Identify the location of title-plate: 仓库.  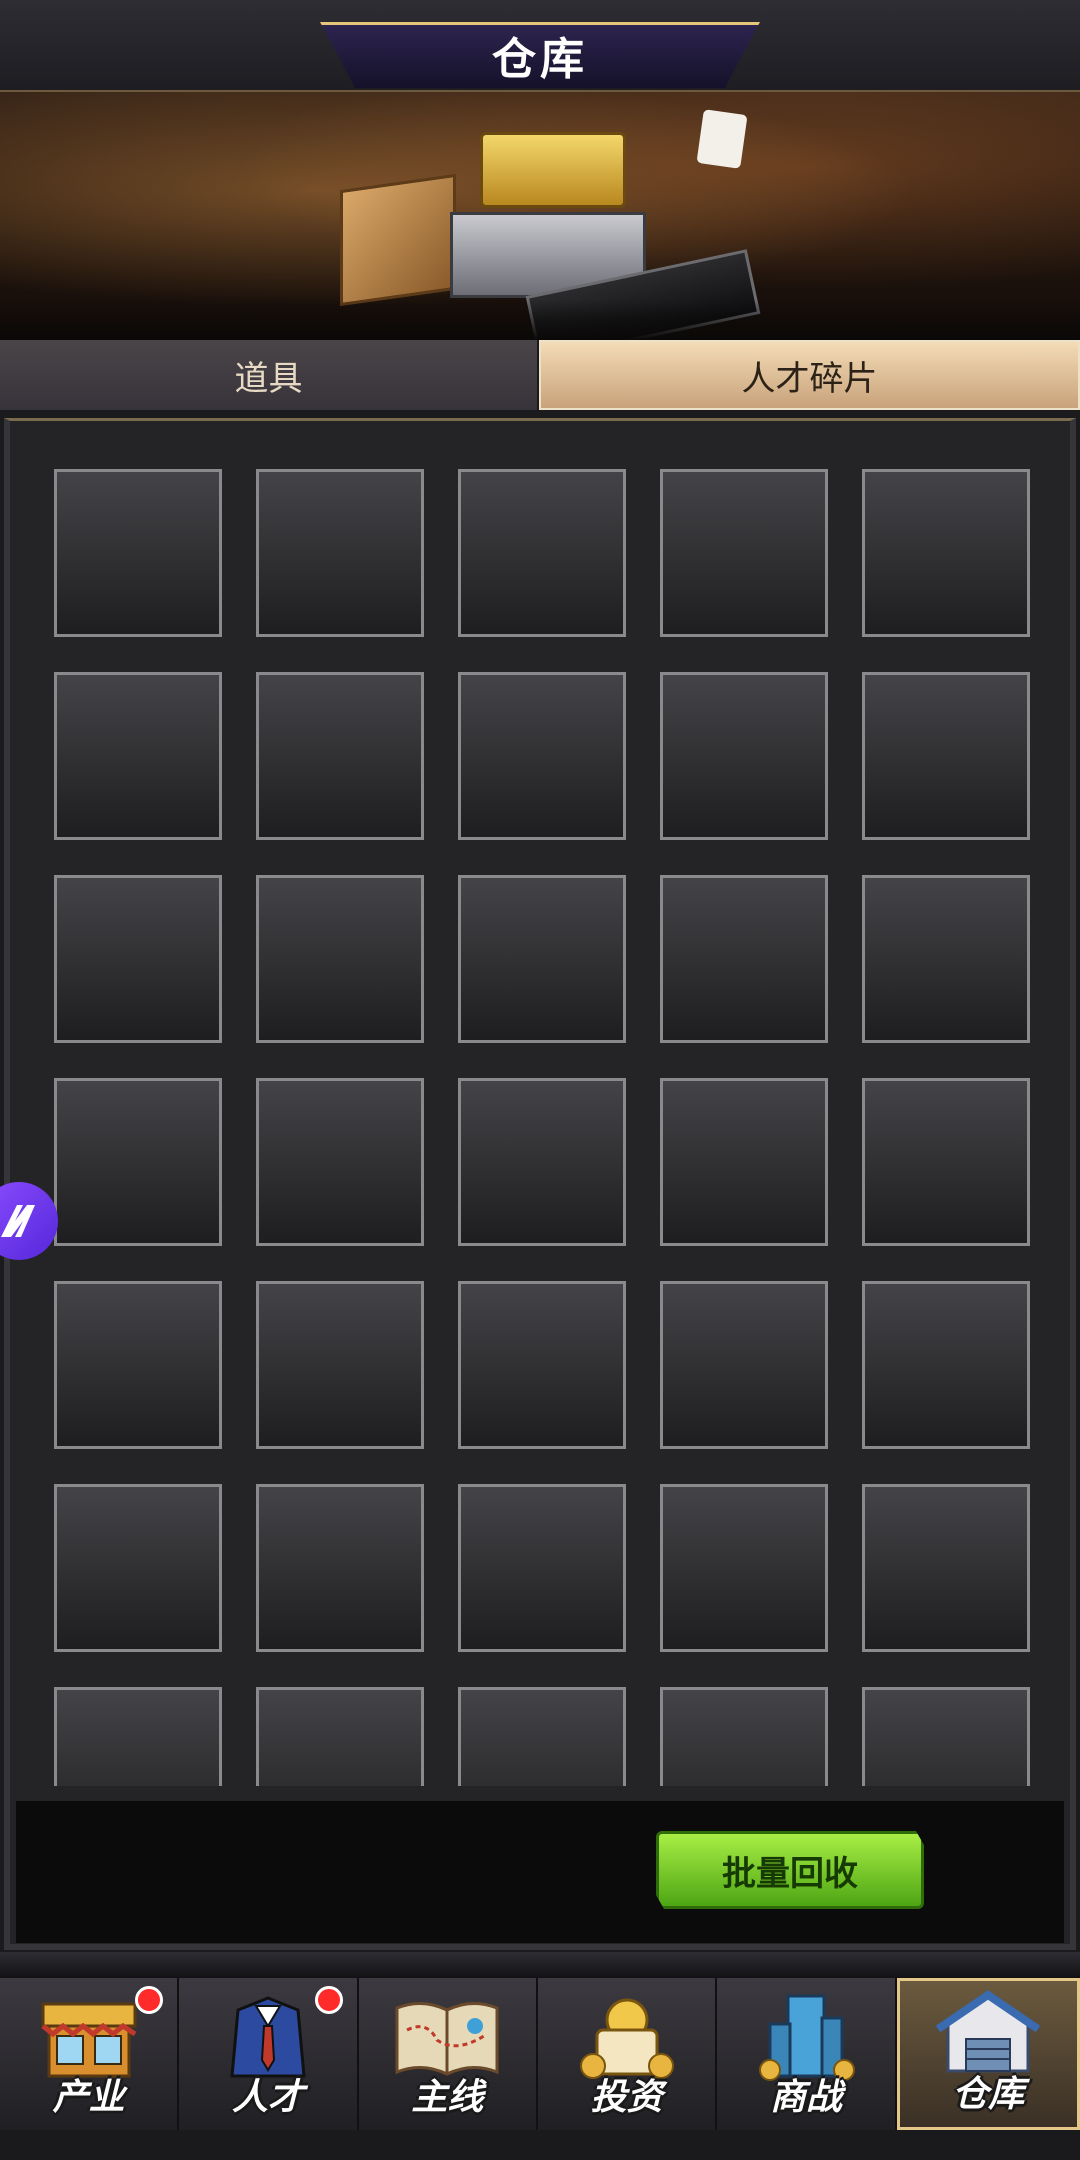
(540, 55).